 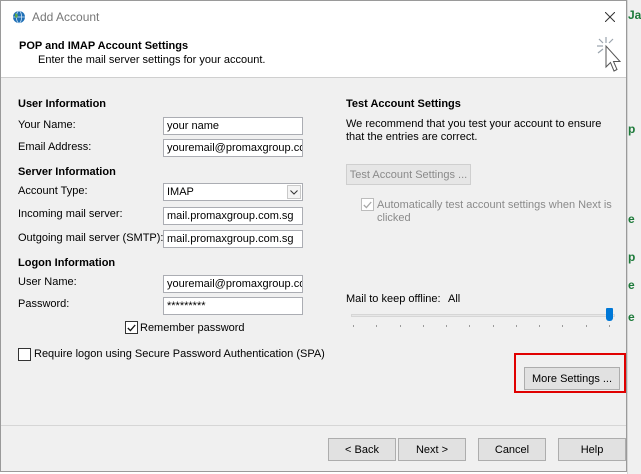 What do you see at coordinates (609, 314) in the screenshot?
I see `mail-offline-slider-thumb` at bounding box center [609, 314].